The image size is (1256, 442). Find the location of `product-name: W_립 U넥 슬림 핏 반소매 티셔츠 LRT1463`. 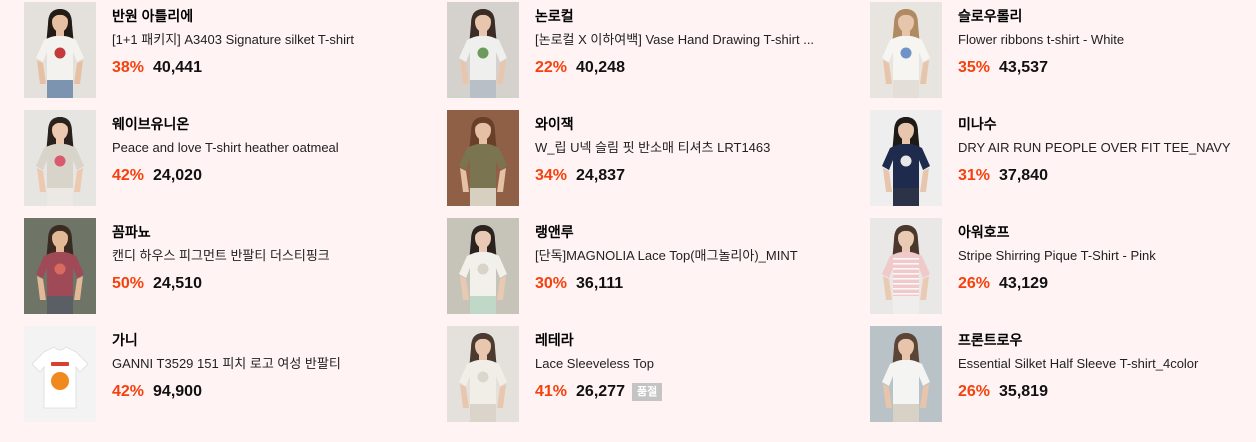

product-name: W_립 U넥 슬림 핏 반소매 티셔츠 LRT1463 is located at coordinates (702, 148).